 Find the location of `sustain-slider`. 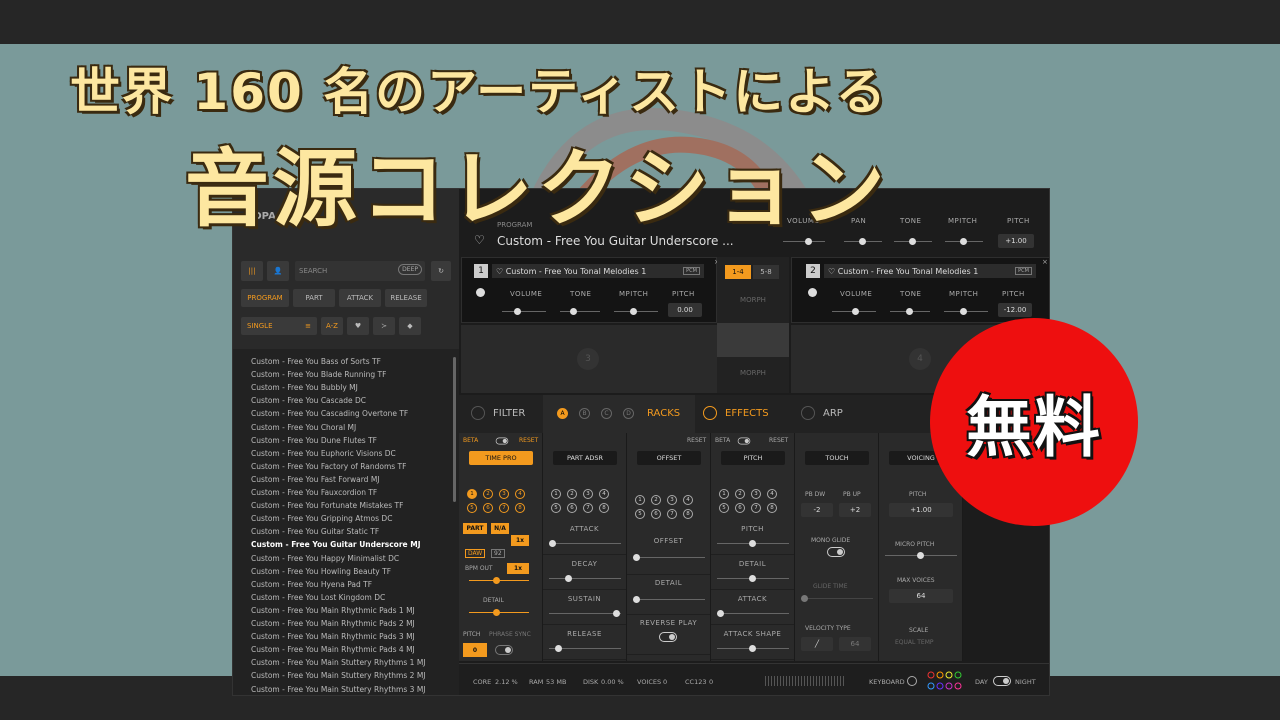

sustain-slider is located at coordinates (585, 613).